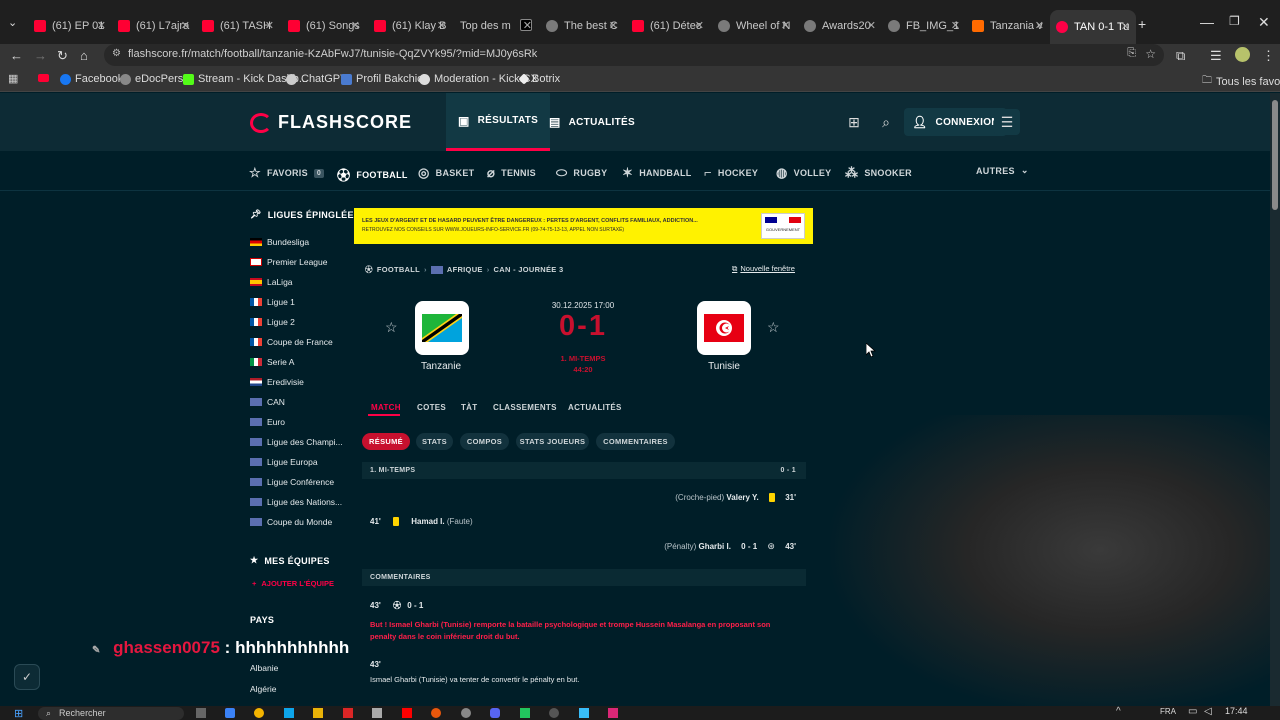 The width and height of the screenshot is (1280, 720). I want to click on bookmark-item: eDocPerso, so click(154, 79).